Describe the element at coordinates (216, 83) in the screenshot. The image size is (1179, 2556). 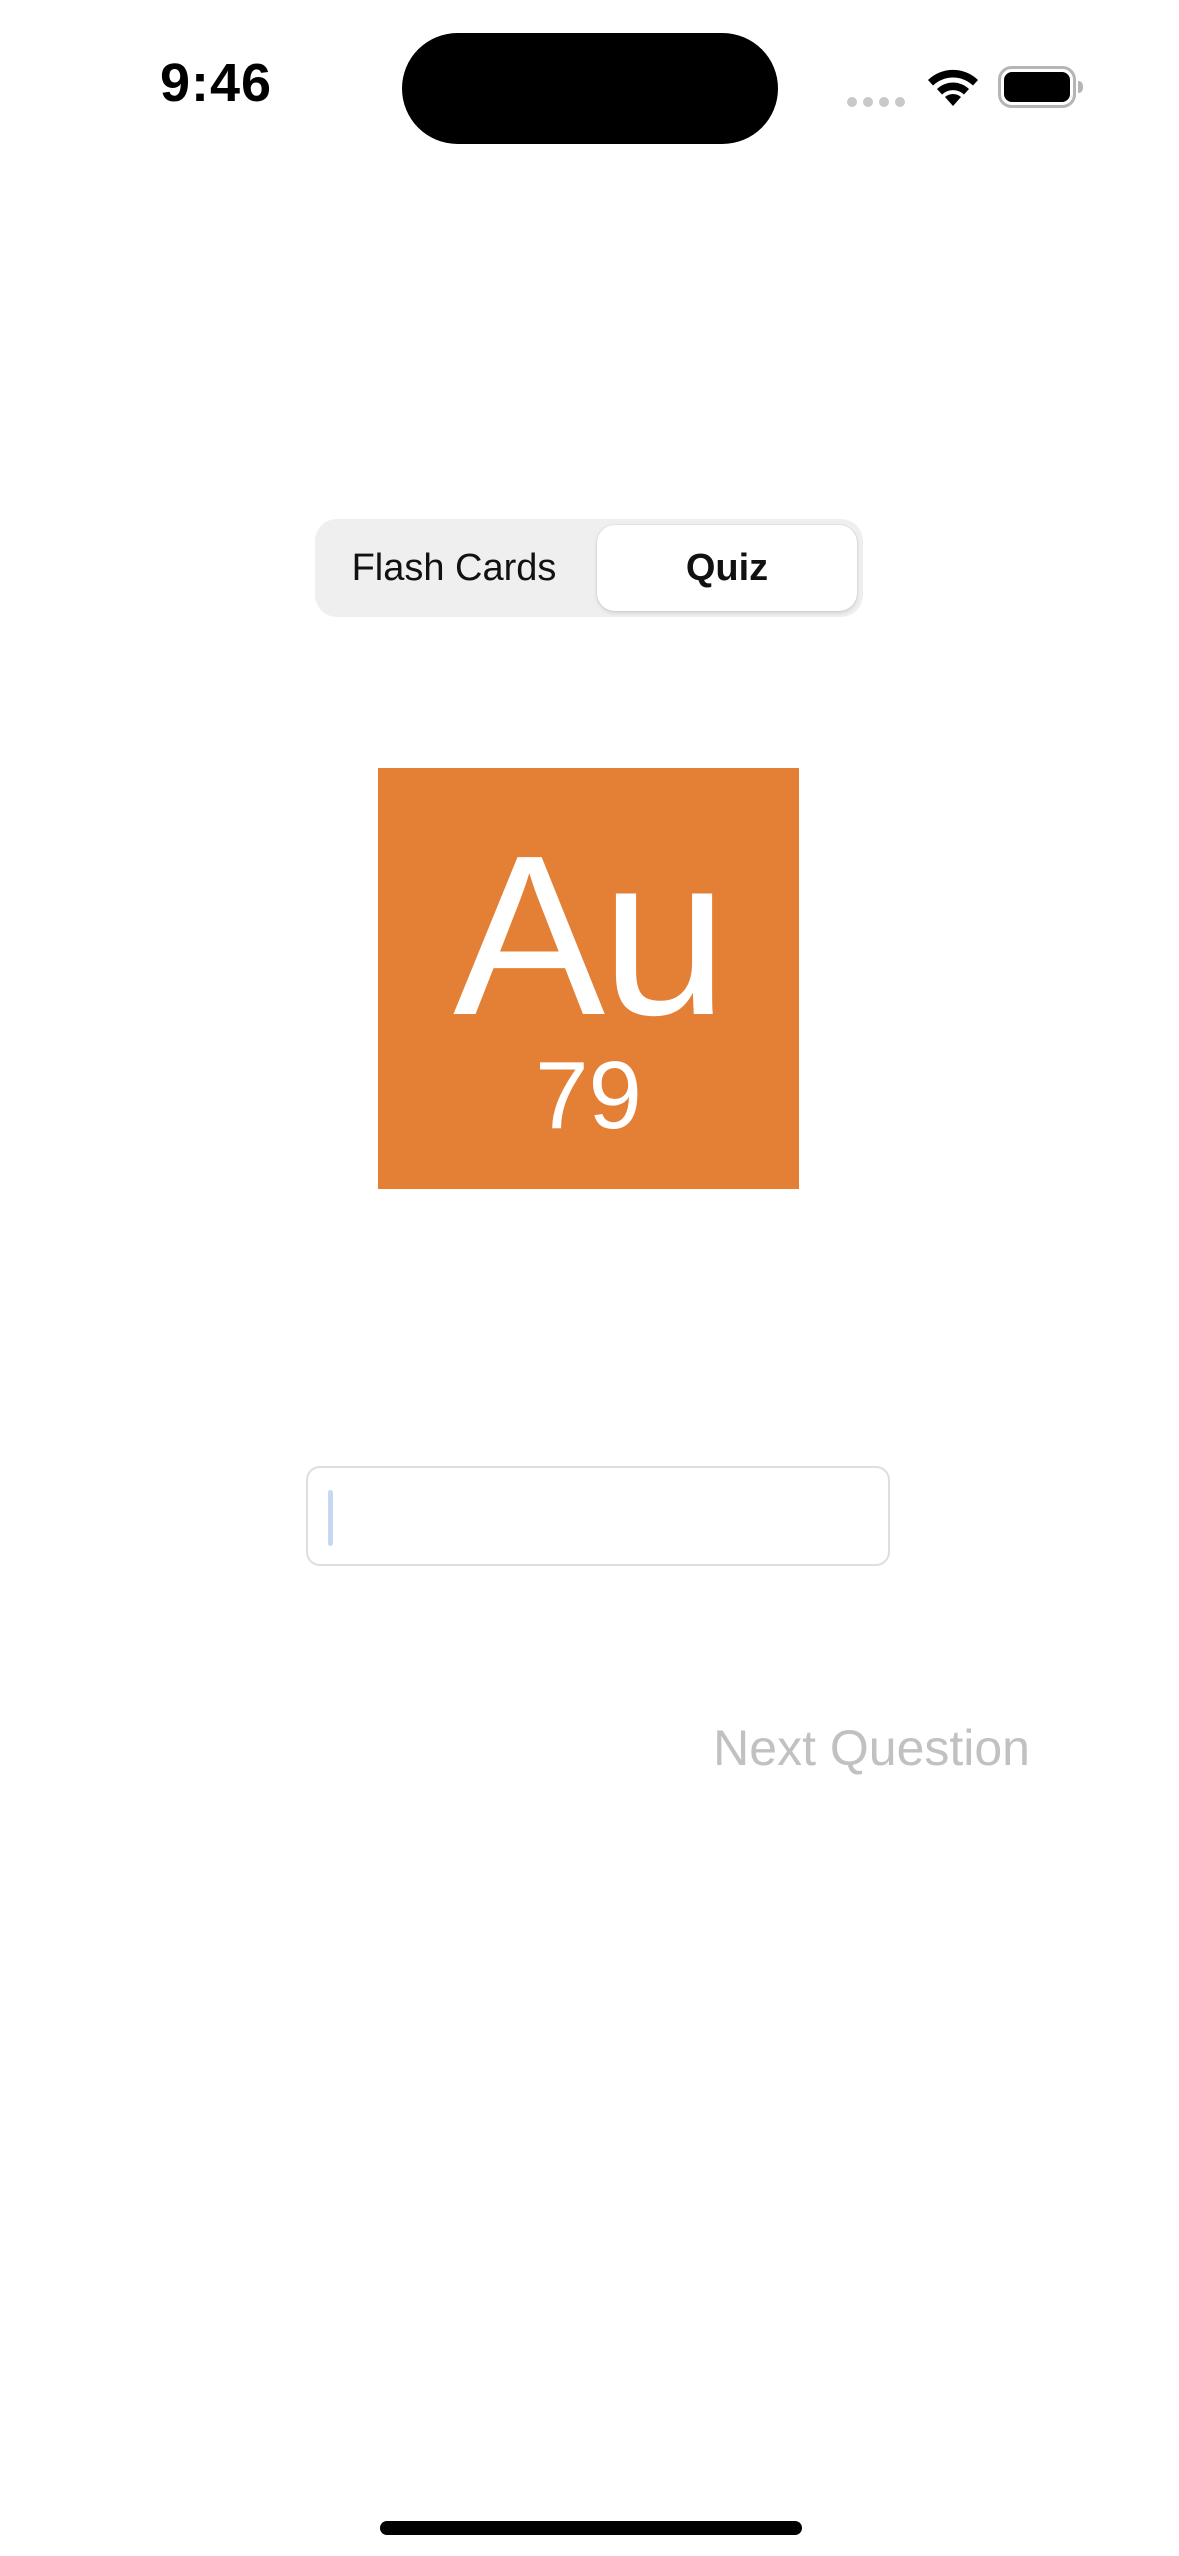
I see `status-time: 9:46` at that location.